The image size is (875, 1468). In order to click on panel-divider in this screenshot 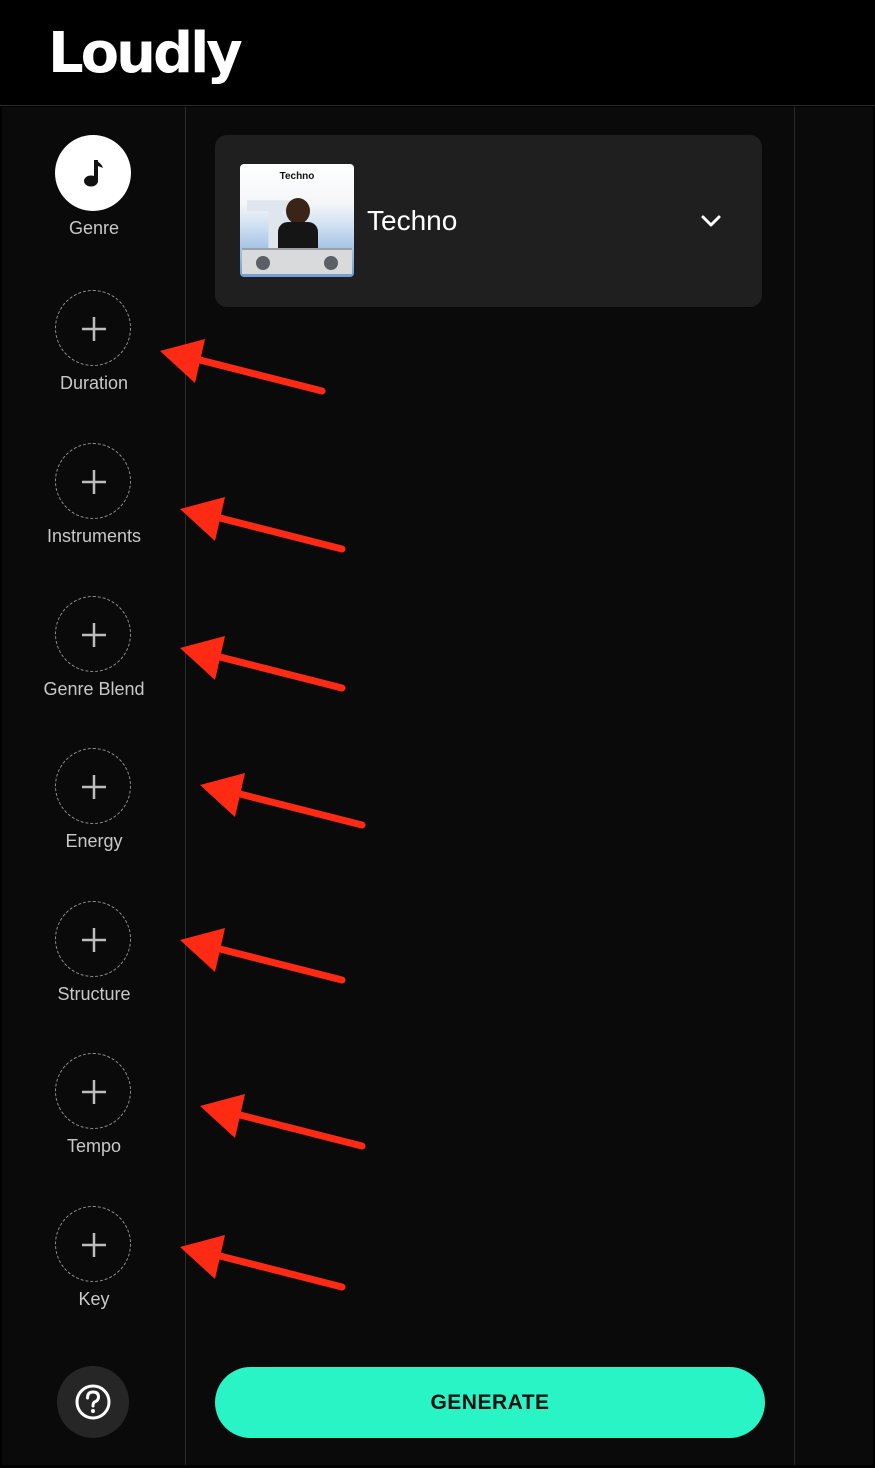, I will do `click(794, 786)`.